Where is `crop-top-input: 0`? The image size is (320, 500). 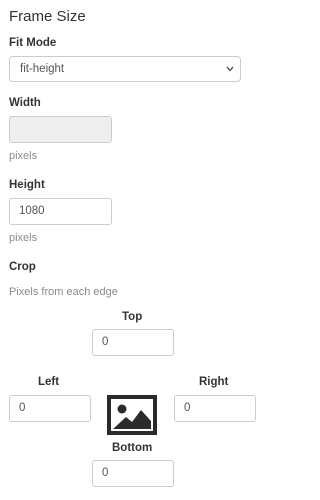 crop-top-input: 0 is located at coordinates (133, 342).